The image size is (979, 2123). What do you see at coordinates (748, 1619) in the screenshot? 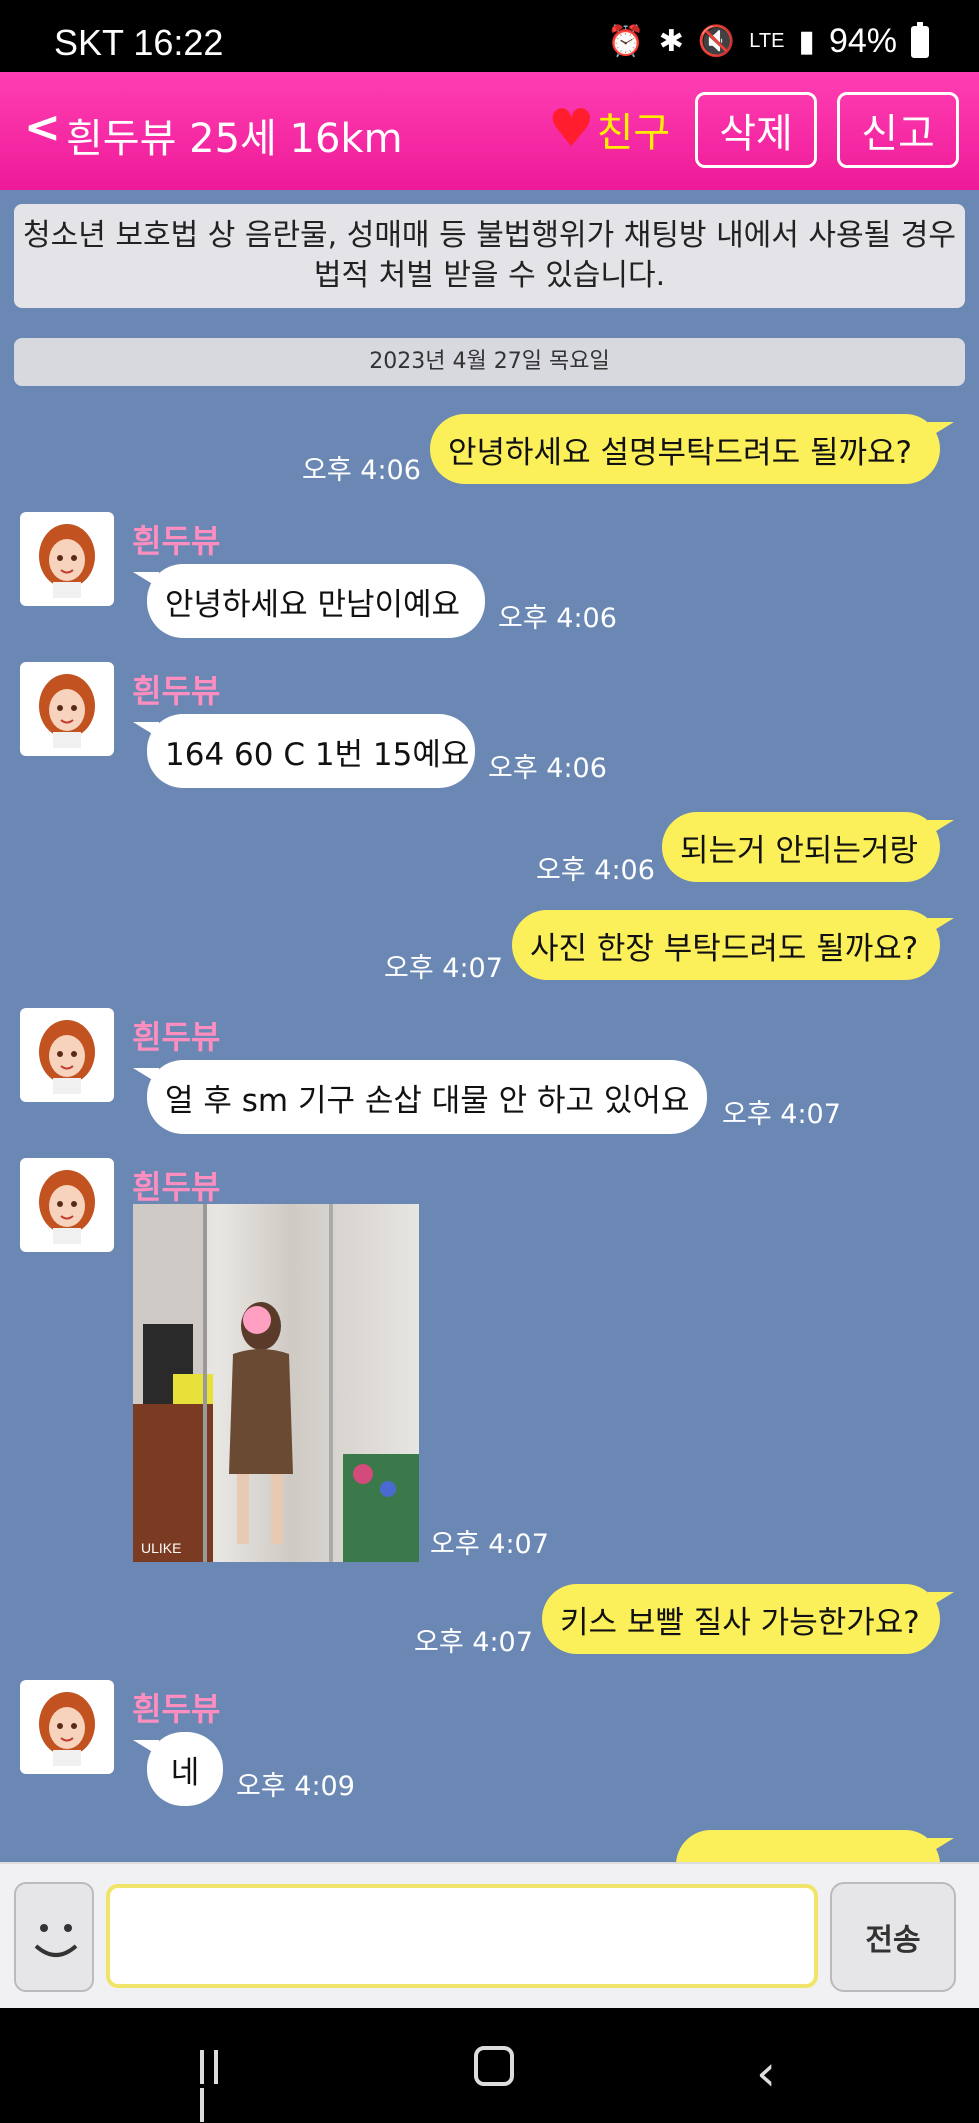
I see `my-message-bubble: 키스 보빨 질사 가능한가요?` at bounding box center [748, 1619].